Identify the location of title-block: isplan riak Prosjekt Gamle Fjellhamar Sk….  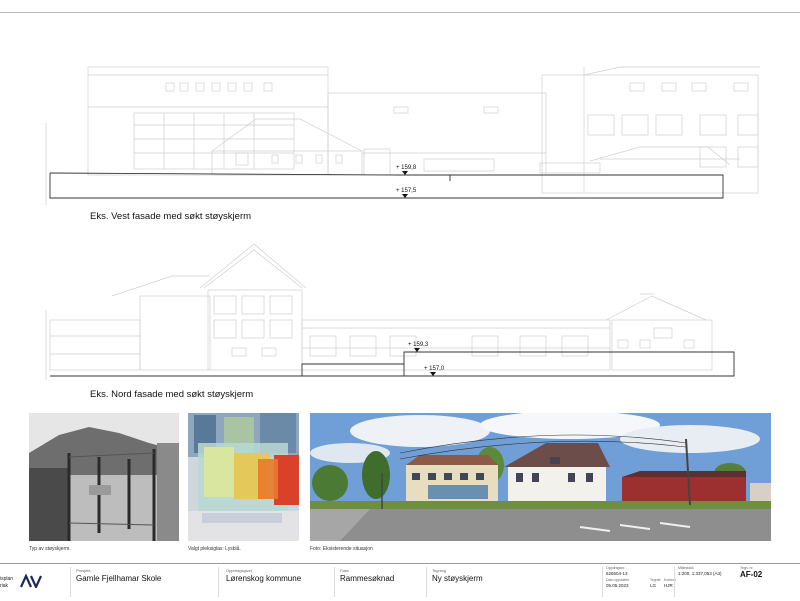
(400, 582).